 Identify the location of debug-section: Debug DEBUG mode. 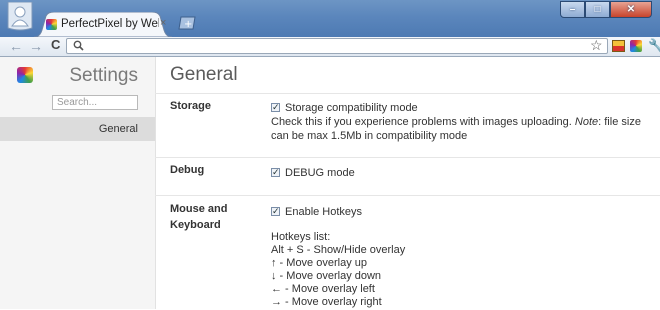
(407, 176).